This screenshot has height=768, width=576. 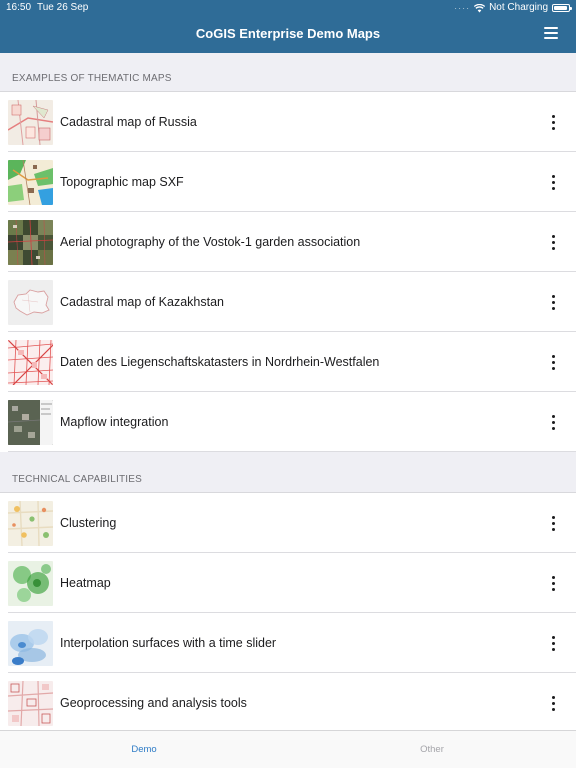 What do you see at coordinates (480, 7) in the screenshot?
I see `wifi-icon` at bounding box center [480, 7].